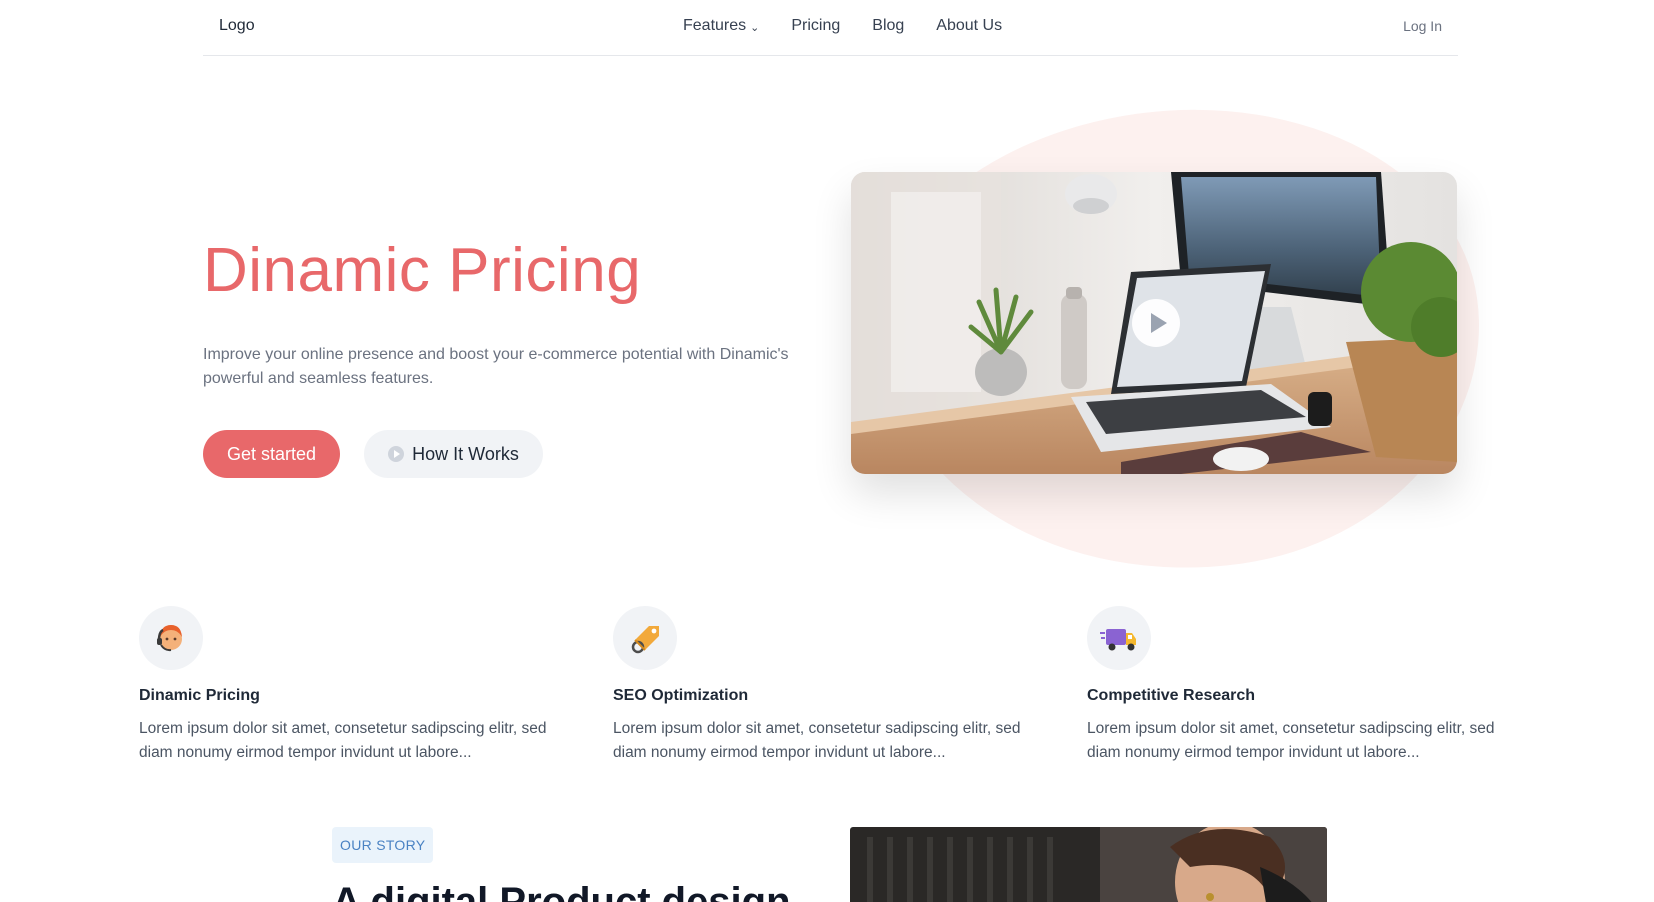  I want to click on feature-title: SEO Optimization, so click(681, 695).